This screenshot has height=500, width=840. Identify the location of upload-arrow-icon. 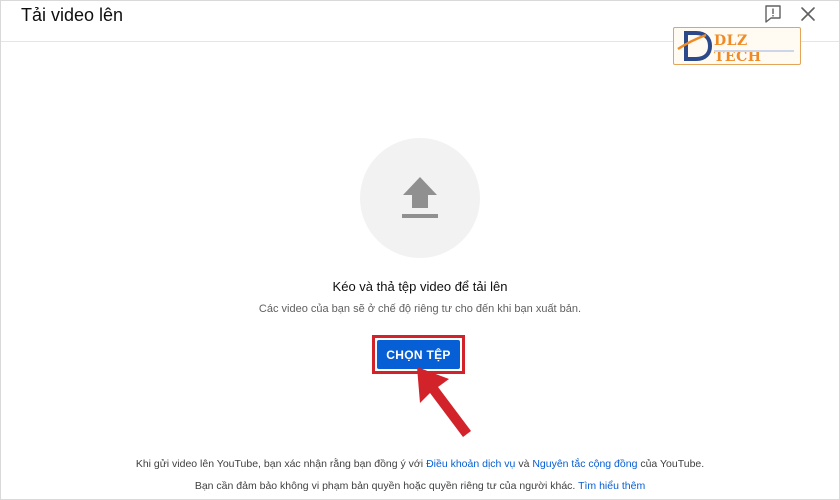
(420, 197).